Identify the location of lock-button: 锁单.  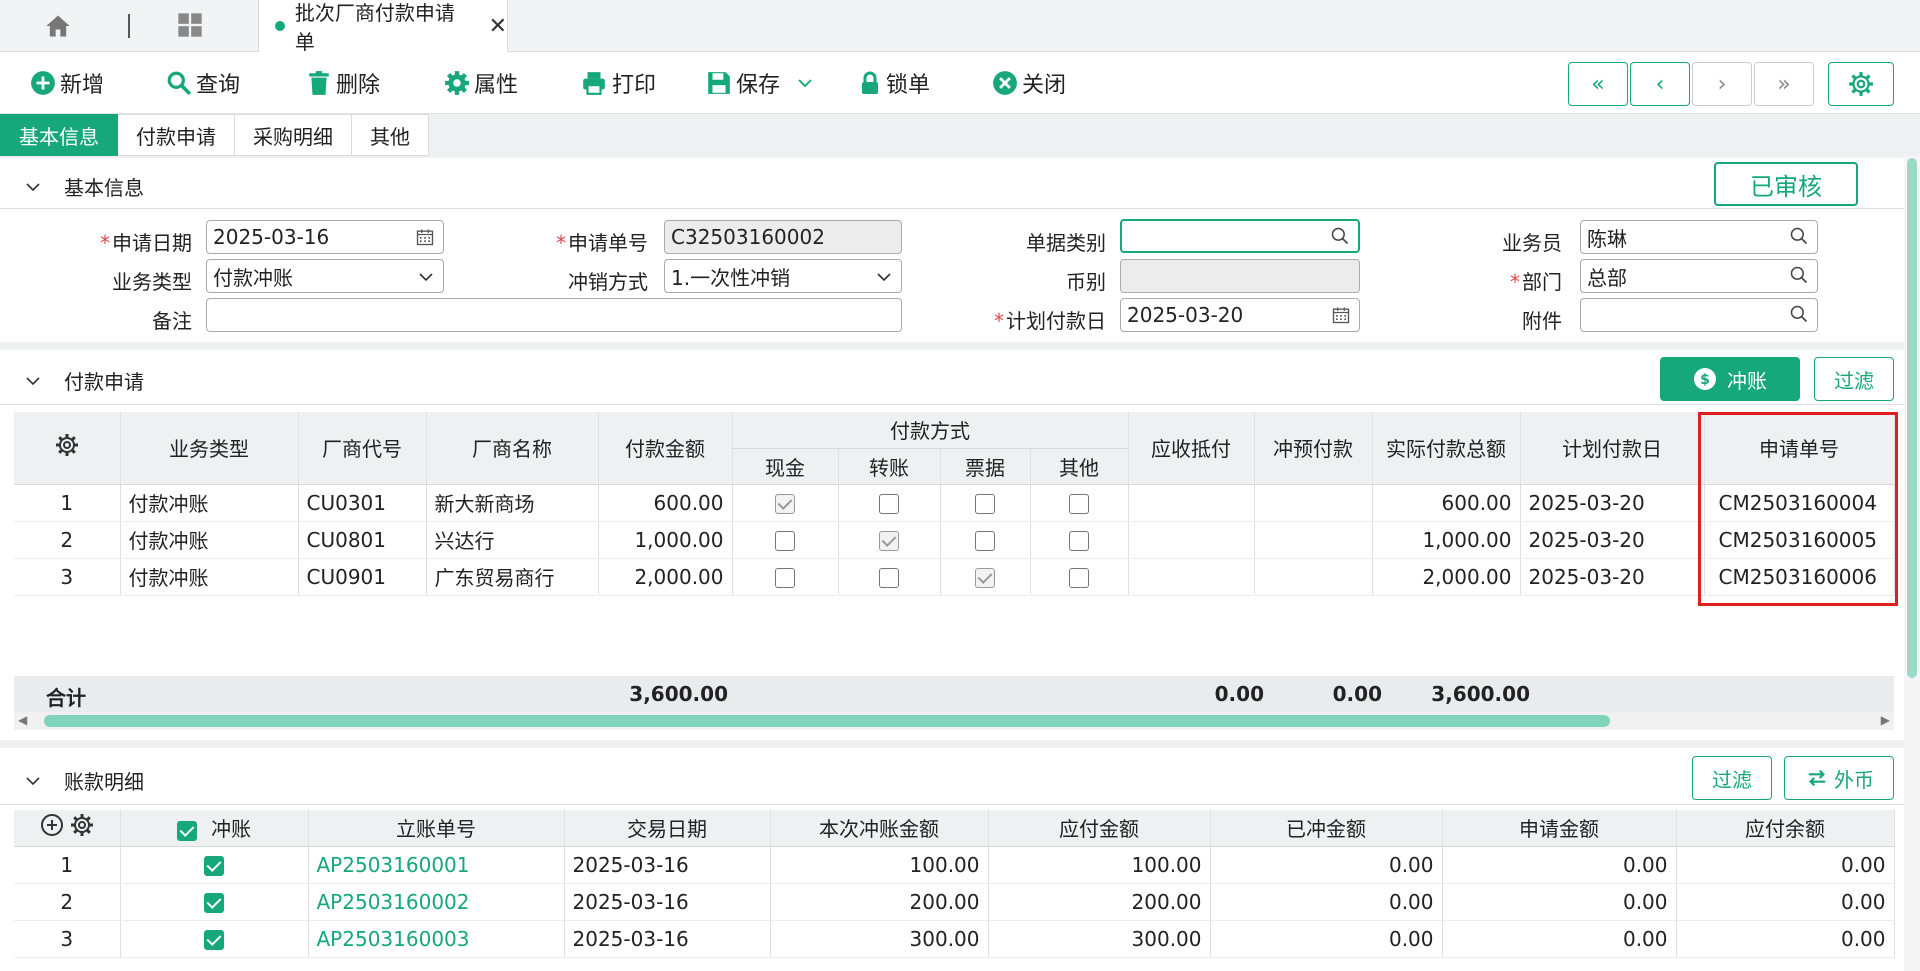
(894, 83).